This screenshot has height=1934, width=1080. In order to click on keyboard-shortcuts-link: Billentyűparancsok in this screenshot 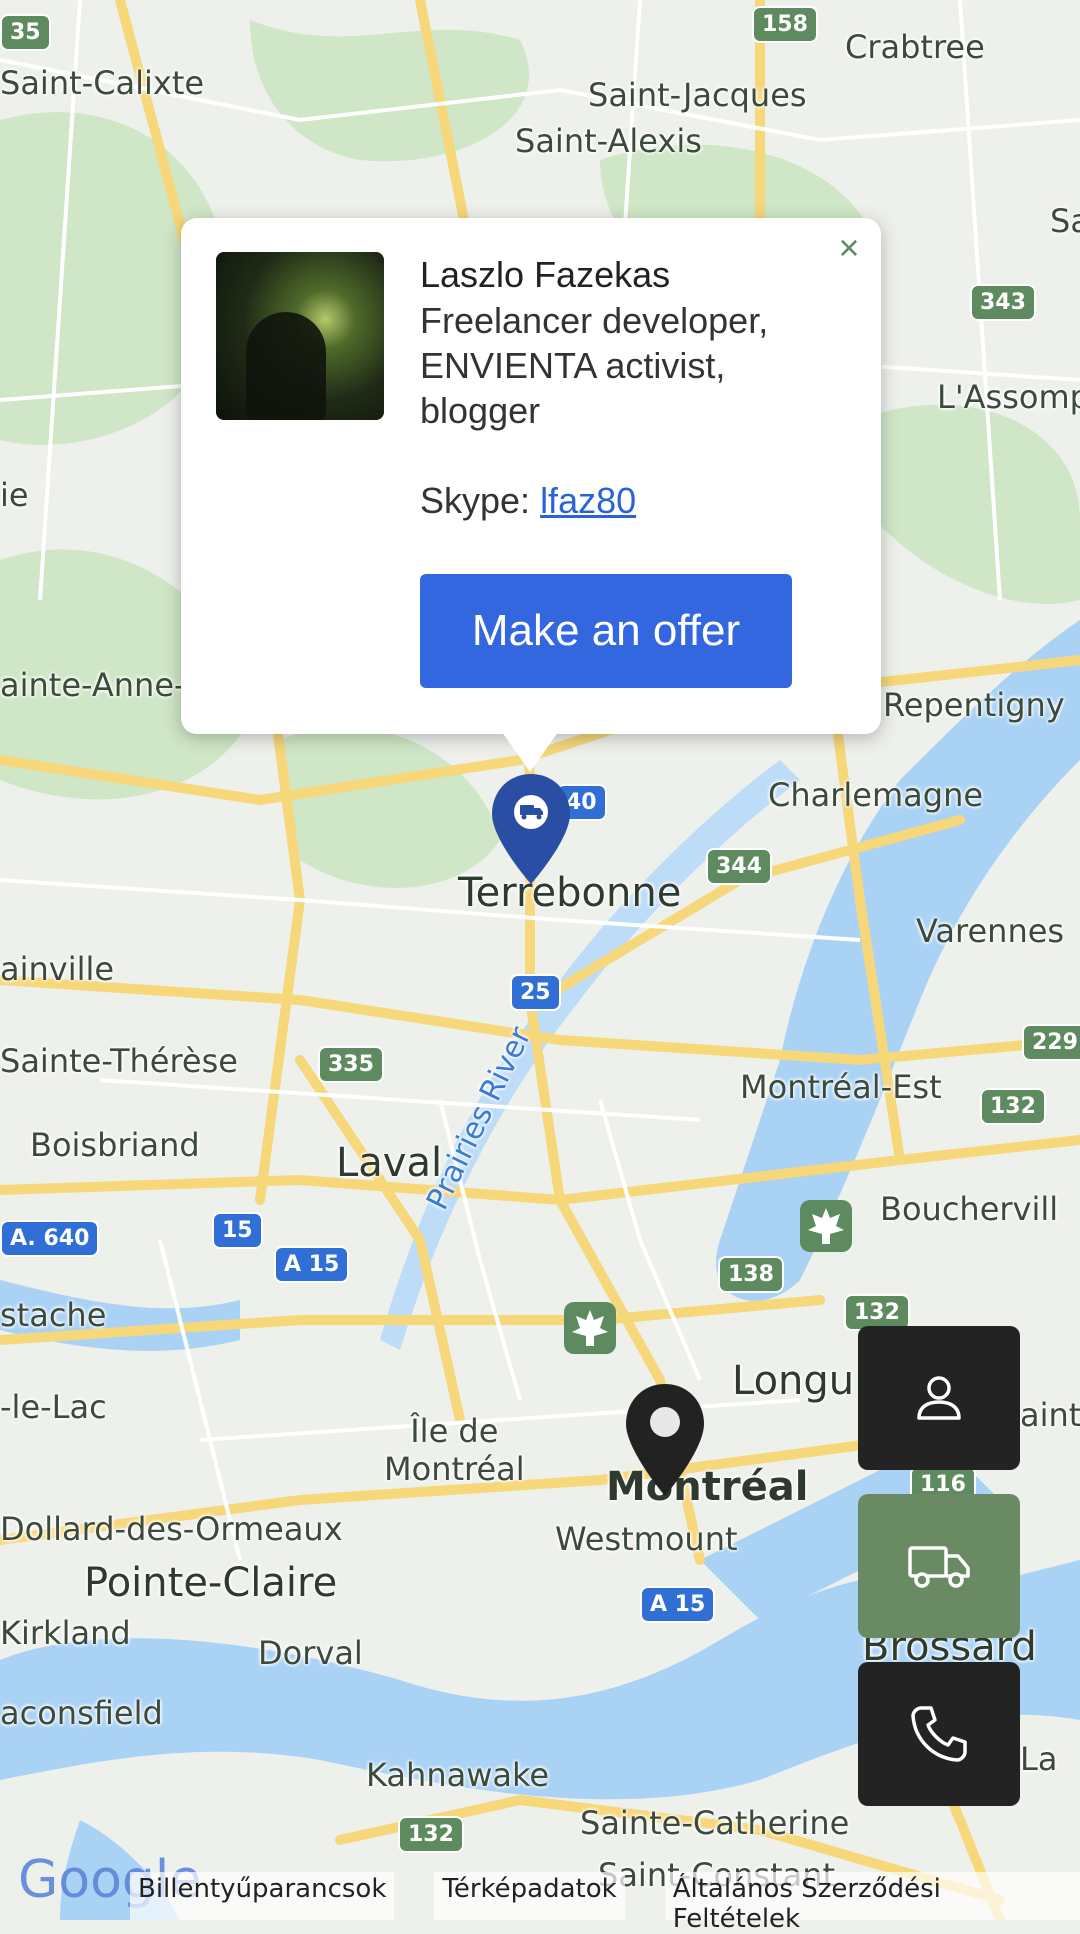, I will do `click(262, 1896)`.